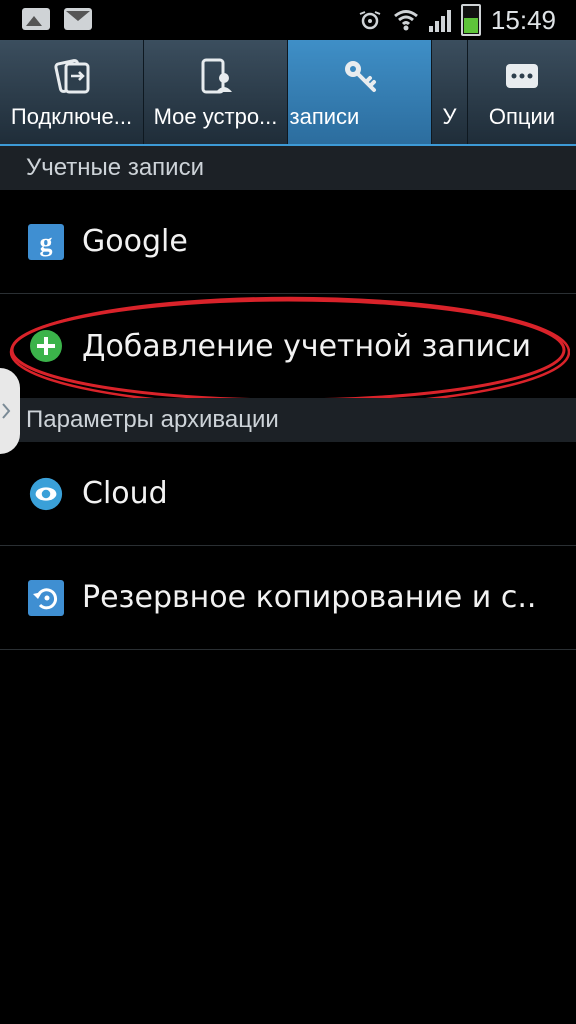 The width and height of the screenshot is (576, 1024). What do you see at coordinates (288, 242) in the screenshot?
I see `list-item-google: g Google` at bounding box center [288, 242].